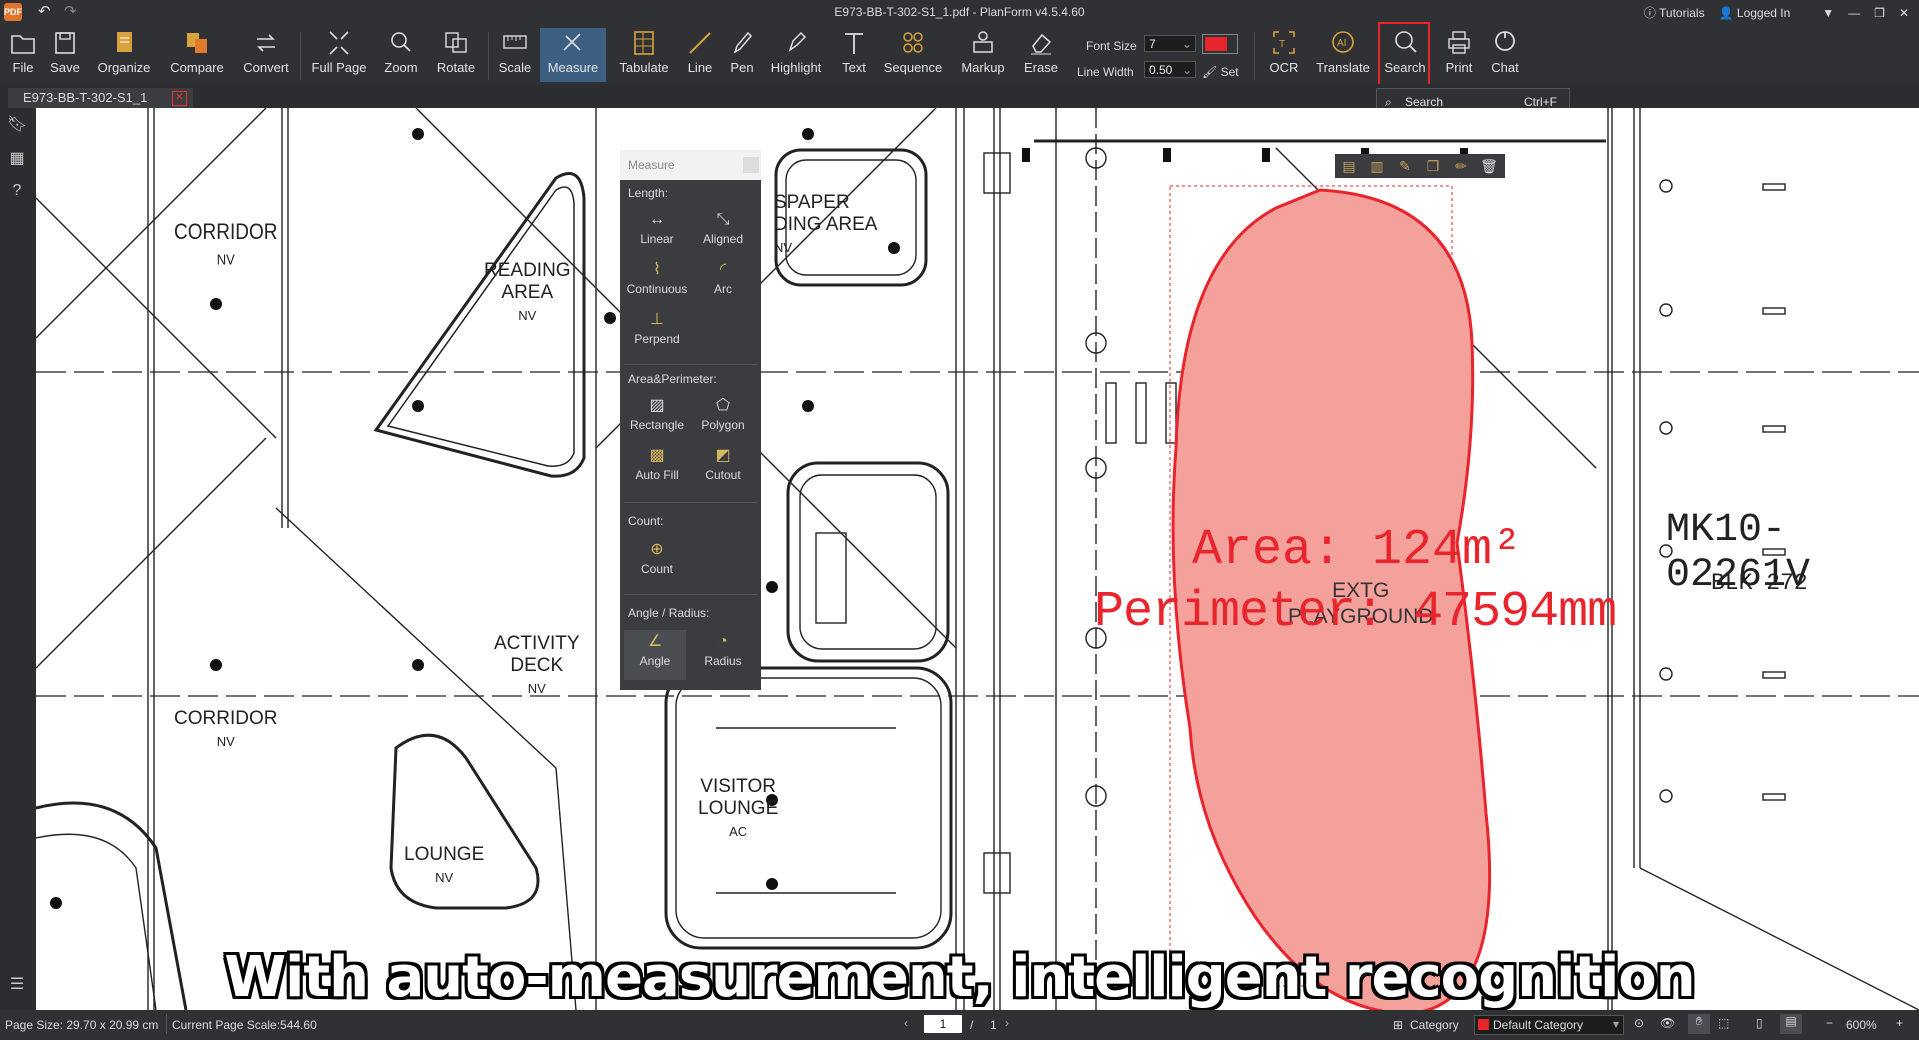 The image size is (1919, 1040). What do you see at coordinates (723, 641) in the screenshot?
I see `radius-icon: ◔` at bounding box center [723, 641].